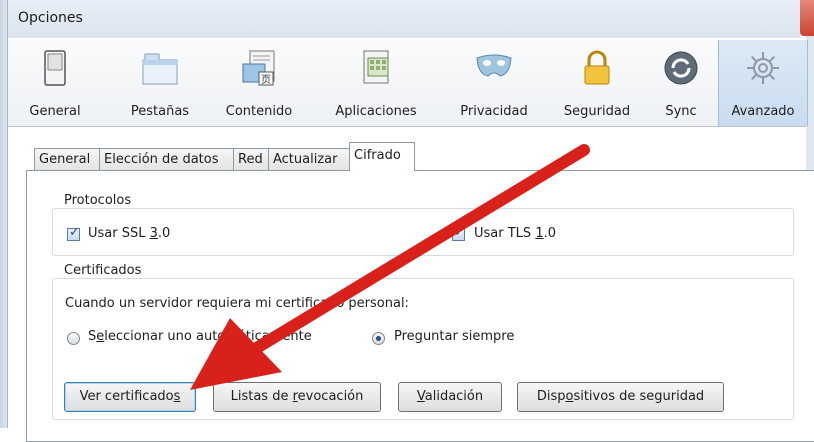  What do you see at coordinates (103, 270) in the screenshot?
I see `certificados-legend: Certificados` at bounding box center [103, 270].